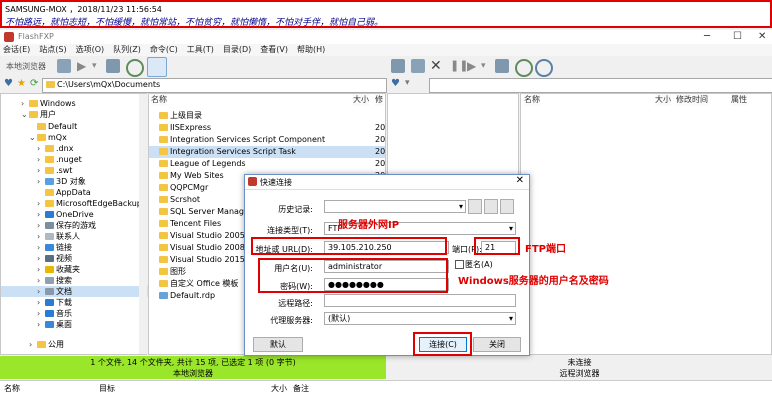  I want to click on remote-bookmark-icon: ♥, so click(395, 83).